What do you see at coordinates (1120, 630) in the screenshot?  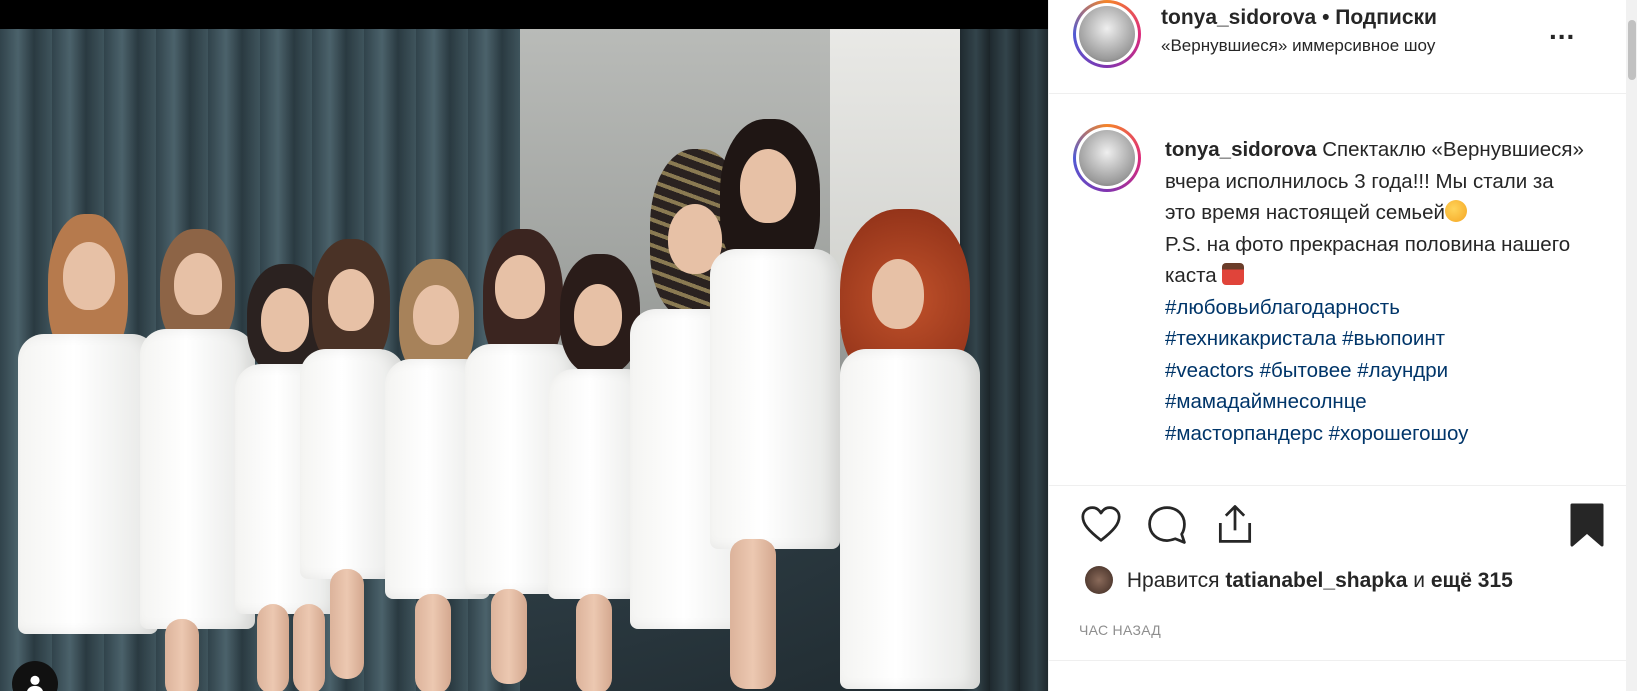 I see `post-timestamp: ЧАС НАЗАД` at bounding box center [1120, 630].